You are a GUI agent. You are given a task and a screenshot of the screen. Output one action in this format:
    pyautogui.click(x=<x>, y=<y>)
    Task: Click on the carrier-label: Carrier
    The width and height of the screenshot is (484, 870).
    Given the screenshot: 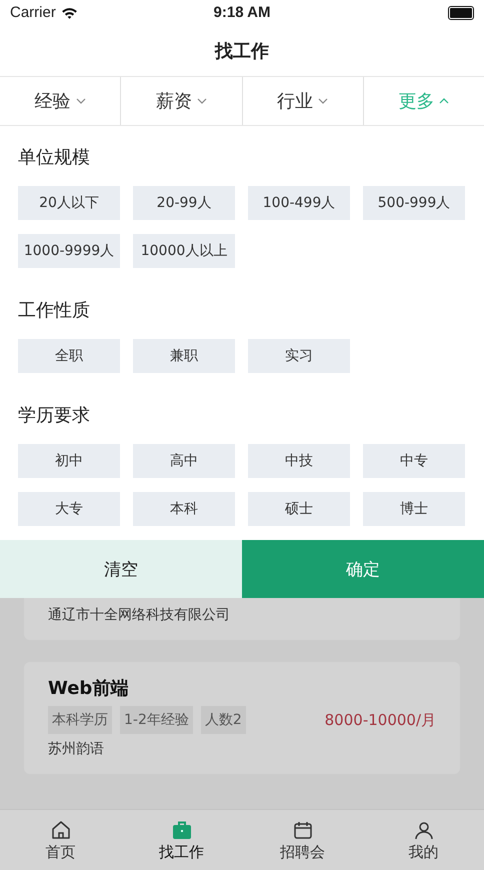 What is the action you would take?
    pyautogui.click(x=33, y=12)
    